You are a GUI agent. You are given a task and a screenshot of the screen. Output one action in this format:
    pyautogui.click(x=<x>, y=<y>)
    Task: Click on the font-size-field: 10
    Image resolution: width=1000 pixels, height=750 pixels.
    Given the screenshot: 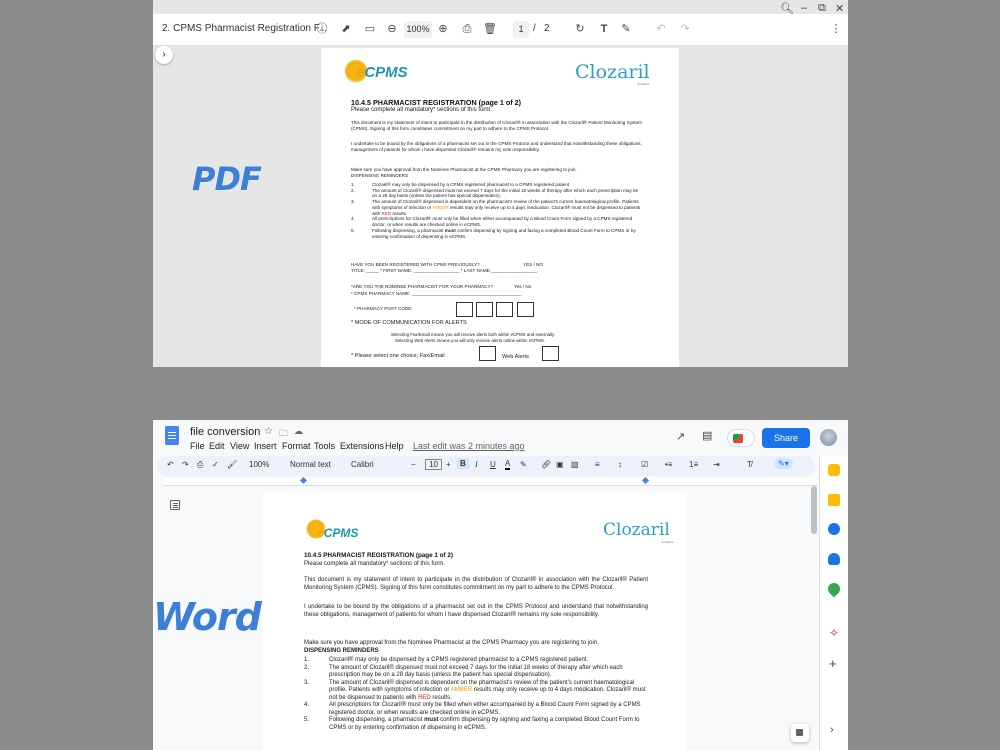 What is the action you would take?
    pyautogui.click(x=433, y=464)
    